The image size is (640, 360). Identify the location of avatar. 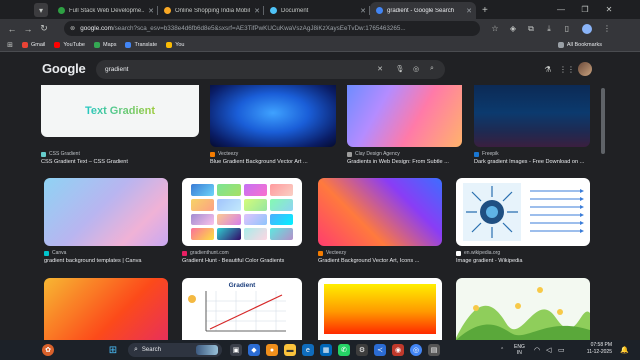
(585, 69).